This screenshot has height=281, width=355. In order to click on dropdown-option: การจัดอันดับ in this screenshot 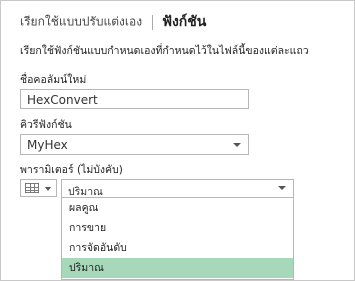, I will do `click(177, 248)`.